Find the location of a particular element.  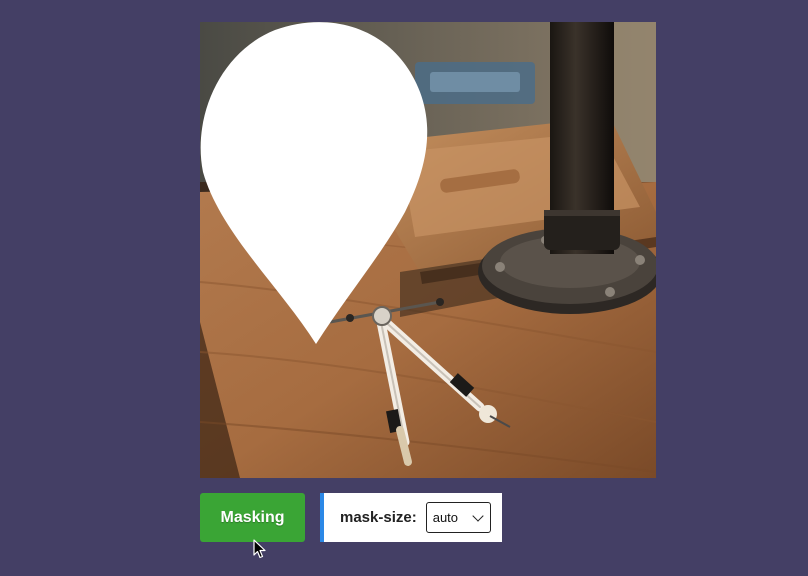

mask-size-control: mask-size: auto is located at coordinates (411, 517).